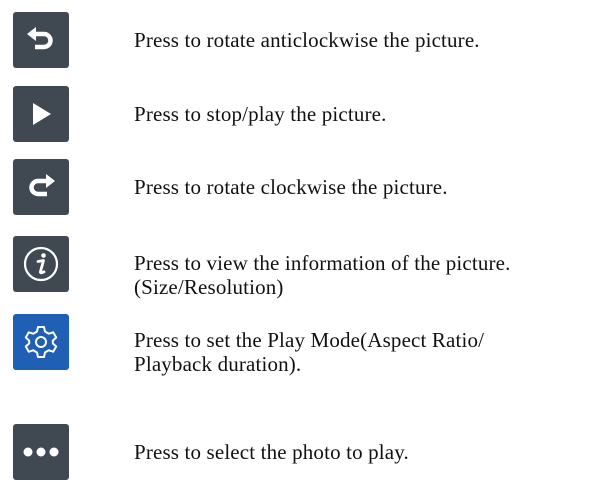 This screenshot has height=482, width=599. I want to click on play-description: Press to stop/play the picture., so click(260, 114).